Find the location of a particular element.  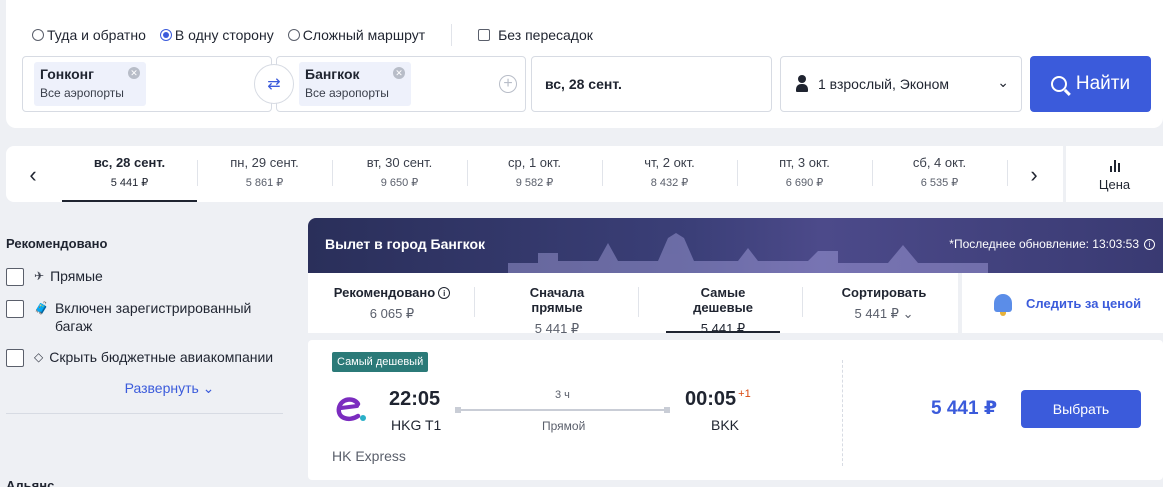

search-button: Найти is located at coordinates (1090, 84).